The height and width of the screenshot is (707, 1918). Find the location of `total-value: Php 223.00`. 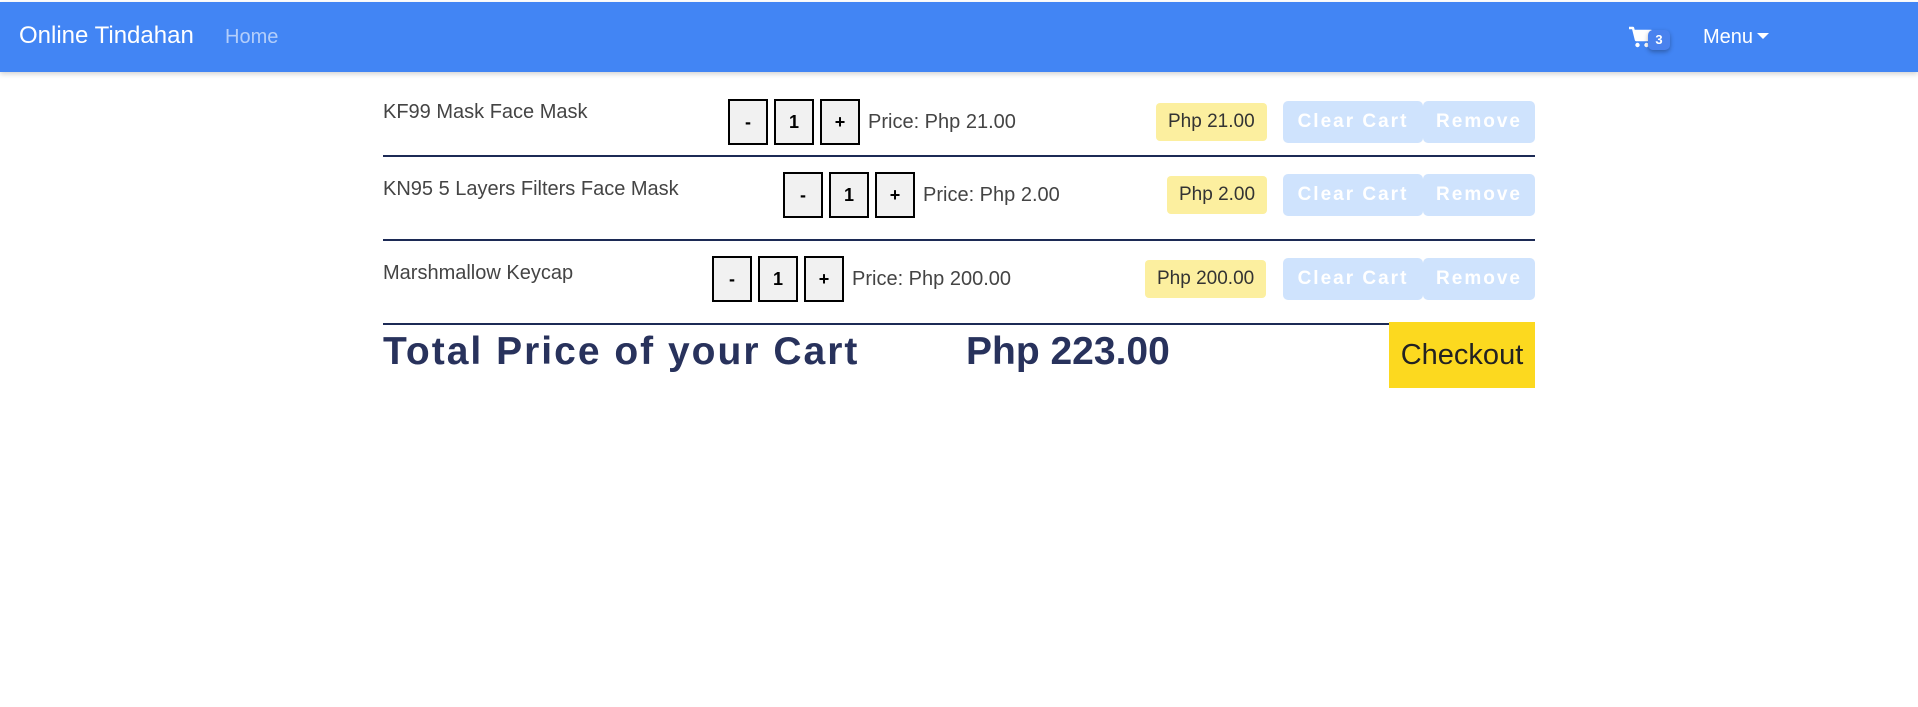

total-value: Php 223.00 is located at coordinates (1068, 351).